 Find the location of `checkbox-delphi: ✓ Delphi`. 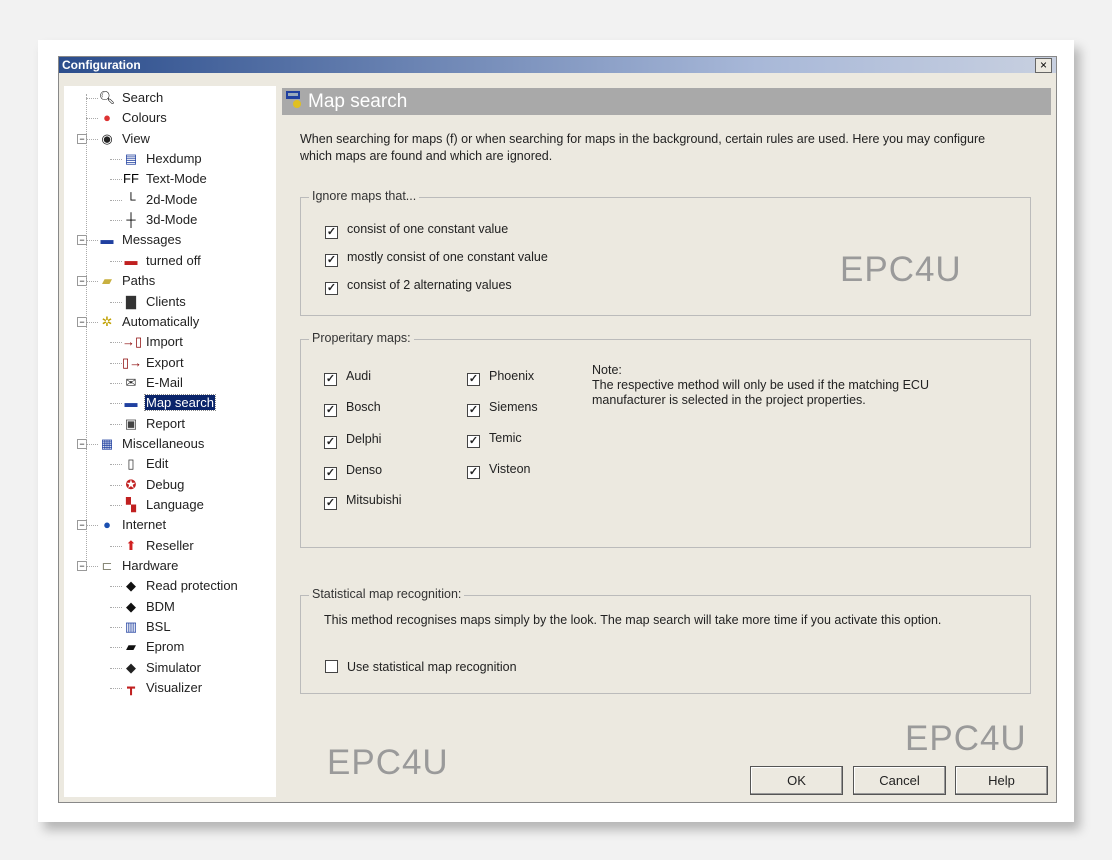

checkbox-delphi: ✓ Delphi is located at coordinates (352, 440).